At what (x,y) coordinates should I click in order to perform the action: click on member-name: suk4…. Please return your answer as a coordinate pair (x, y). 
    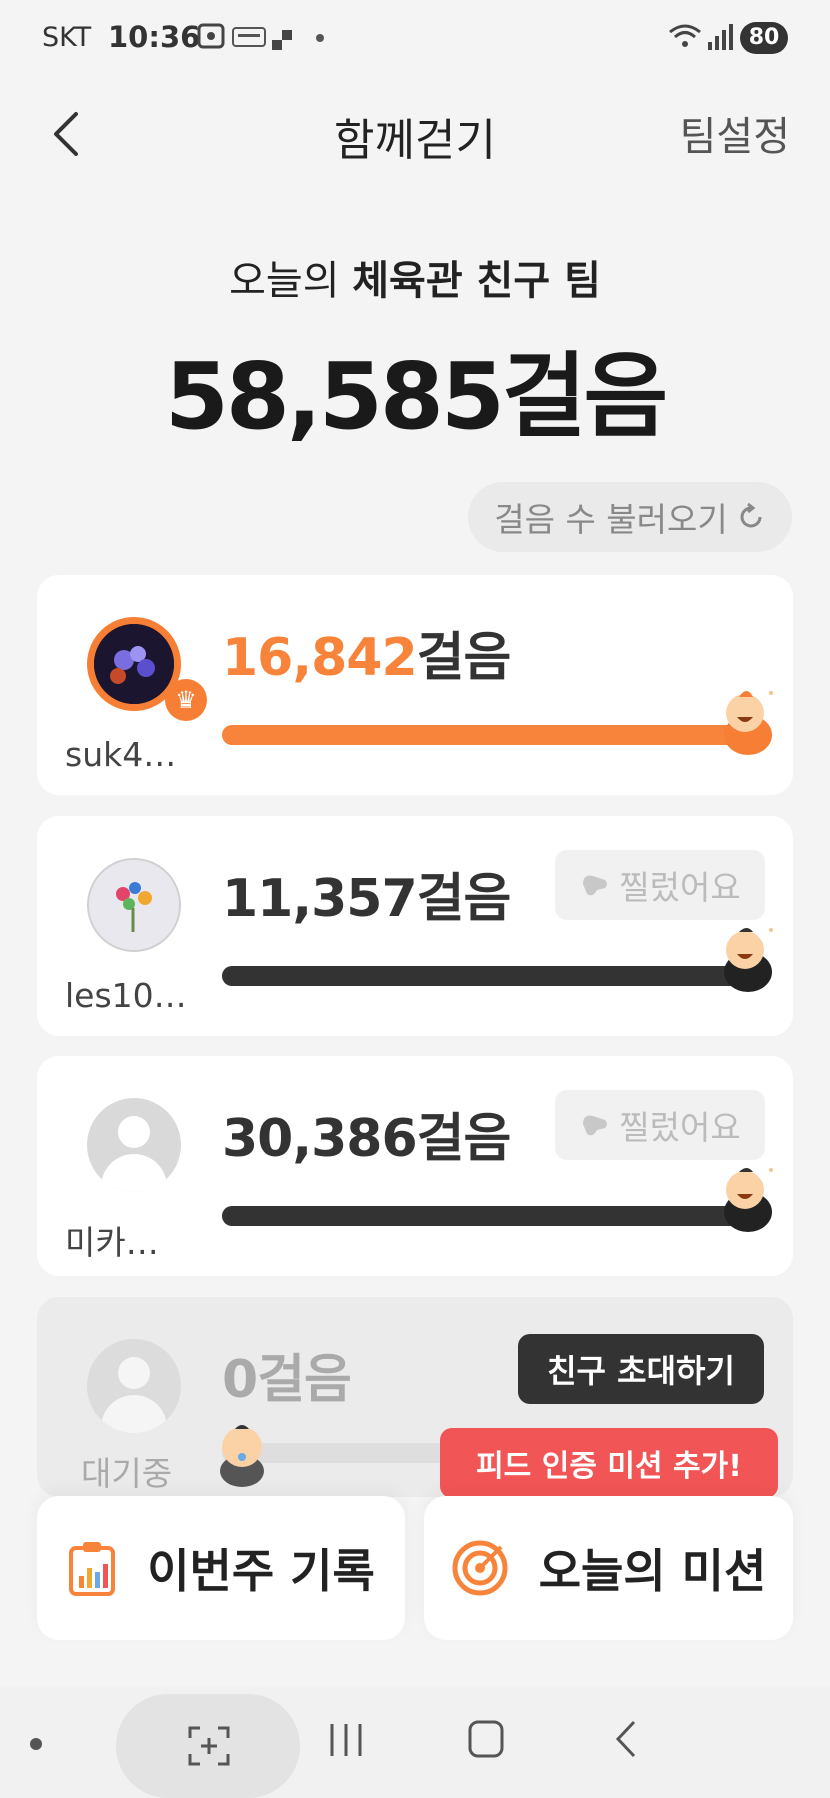
    Looking at the image, I should click on (121, 754).